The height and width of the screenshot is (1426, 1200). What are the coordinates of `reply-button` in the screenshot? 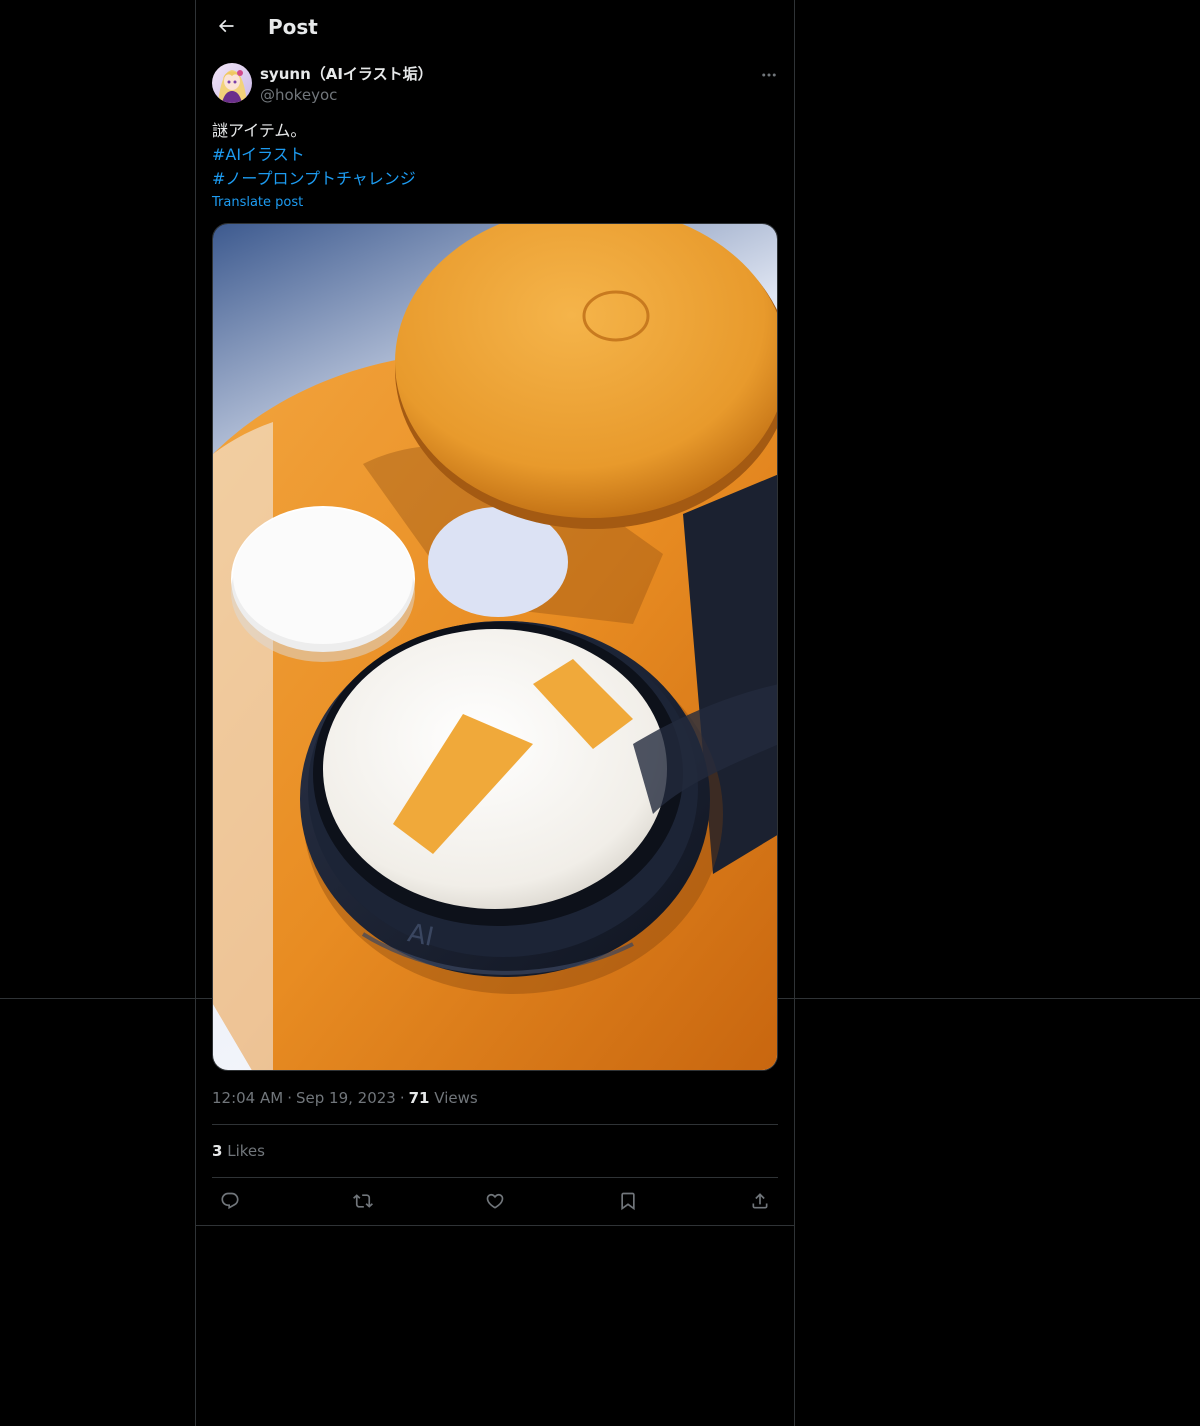 It's located at (230, 1201).